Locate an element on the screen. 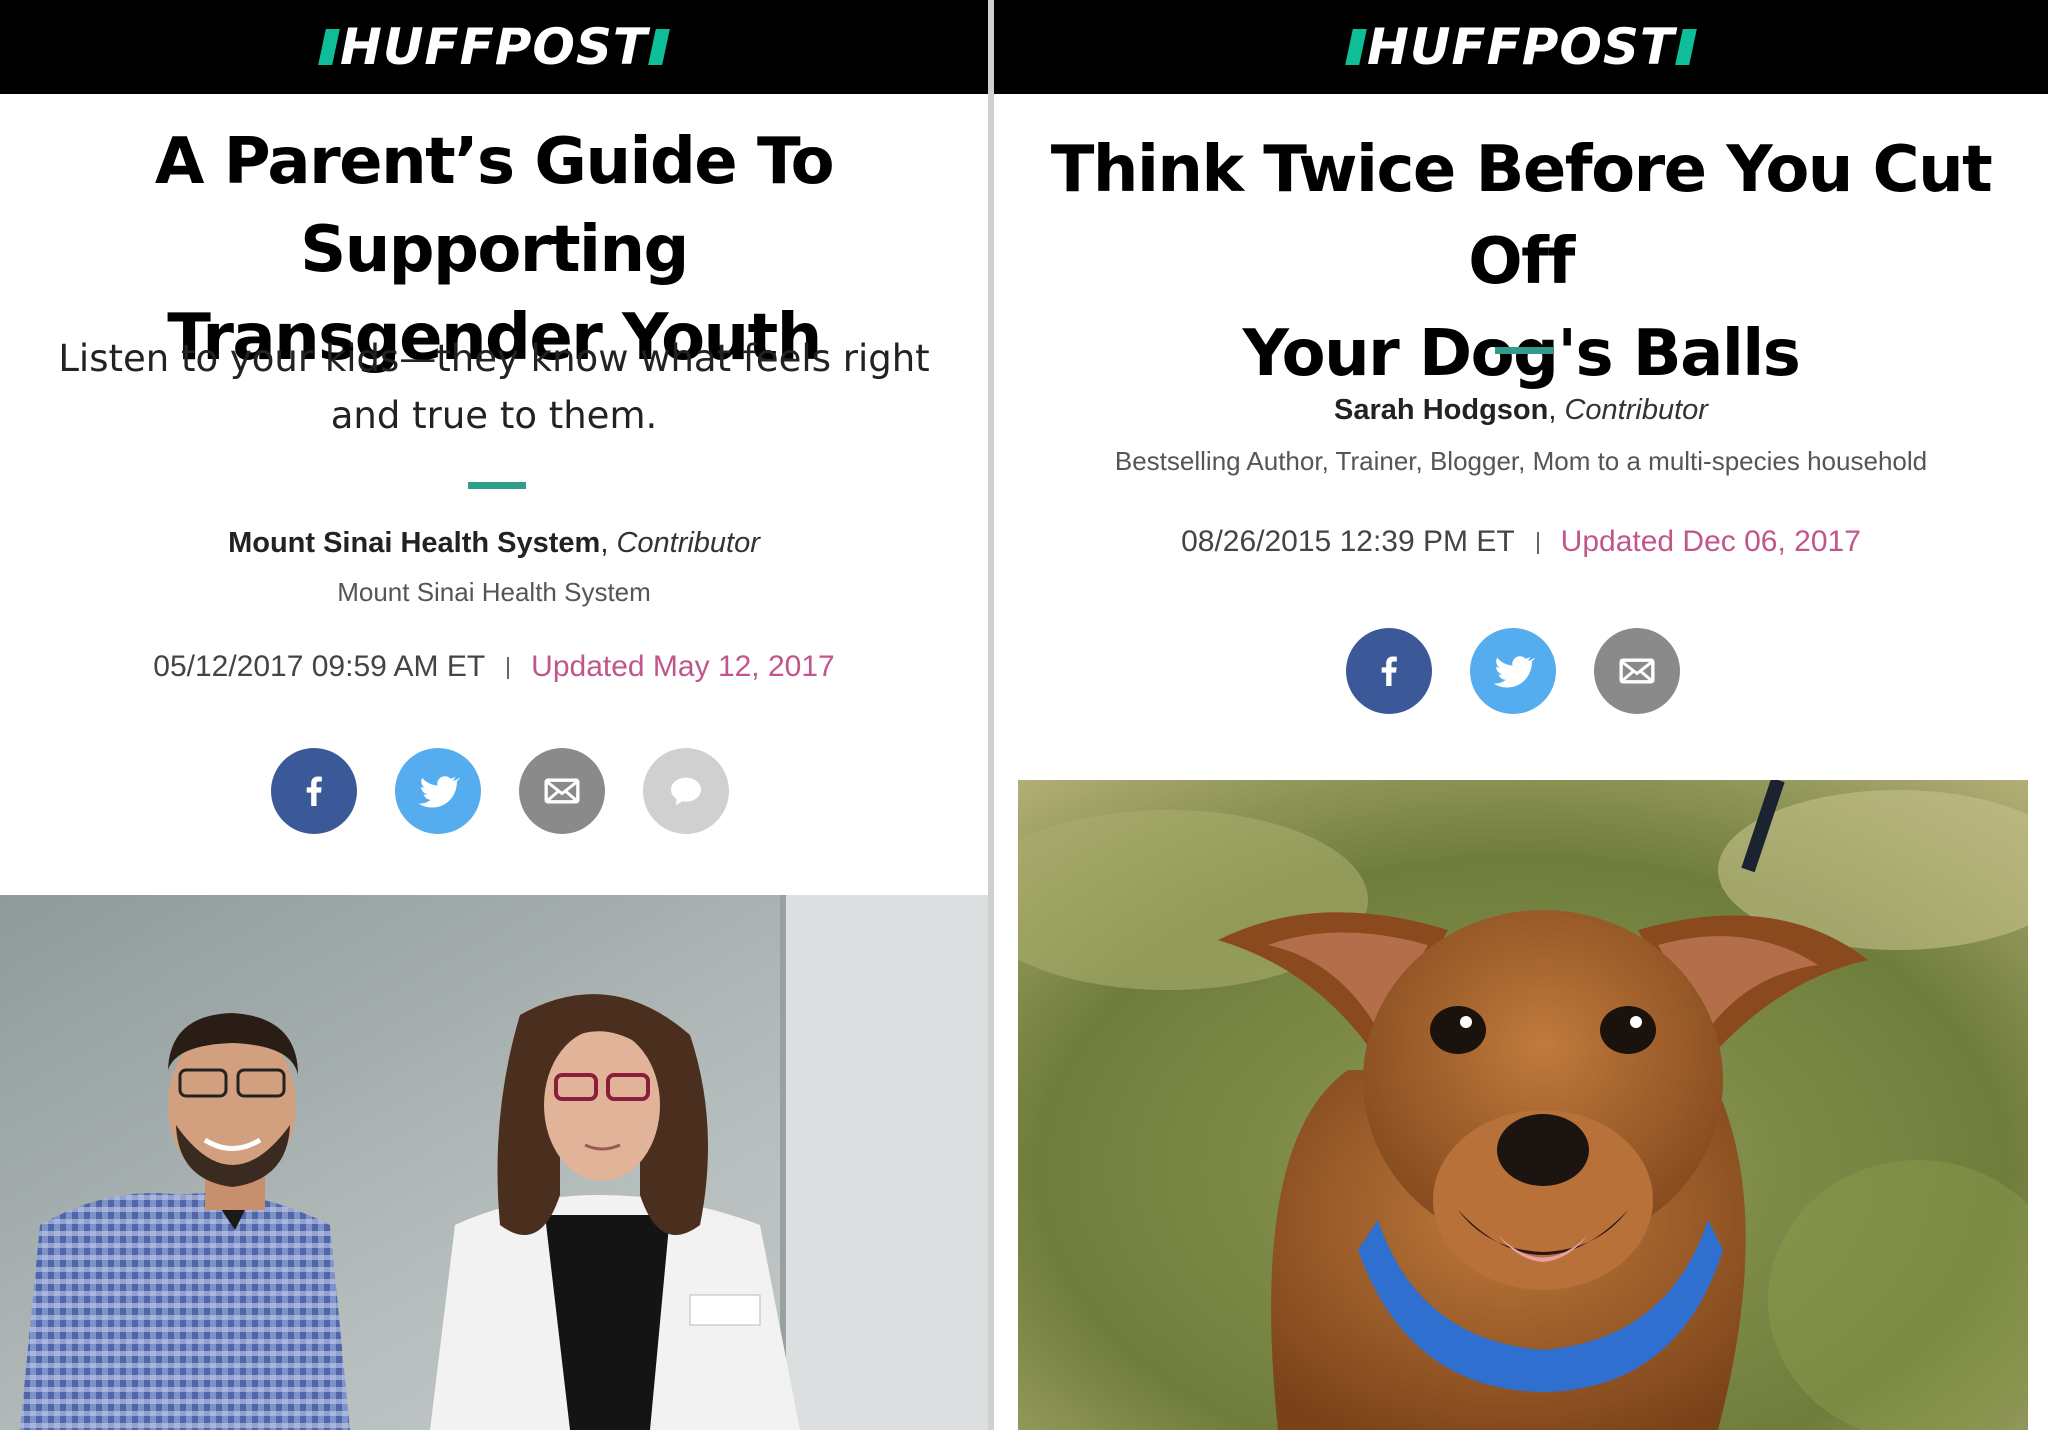 The height and width of the screenshot is (1430, 2048). headline-line-1: A Parent’s Guide To Supporting is located at coordinates (494, 206).